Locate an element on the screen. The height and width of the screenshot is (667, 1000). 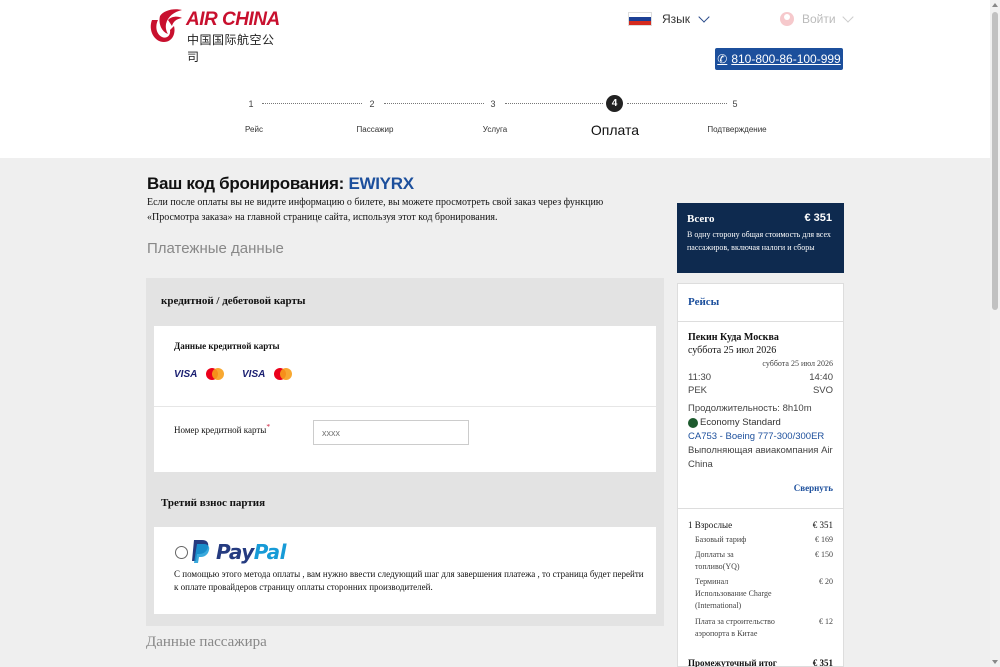
third-party-title: Третий взнос партия is located at coordinates (213, 503).